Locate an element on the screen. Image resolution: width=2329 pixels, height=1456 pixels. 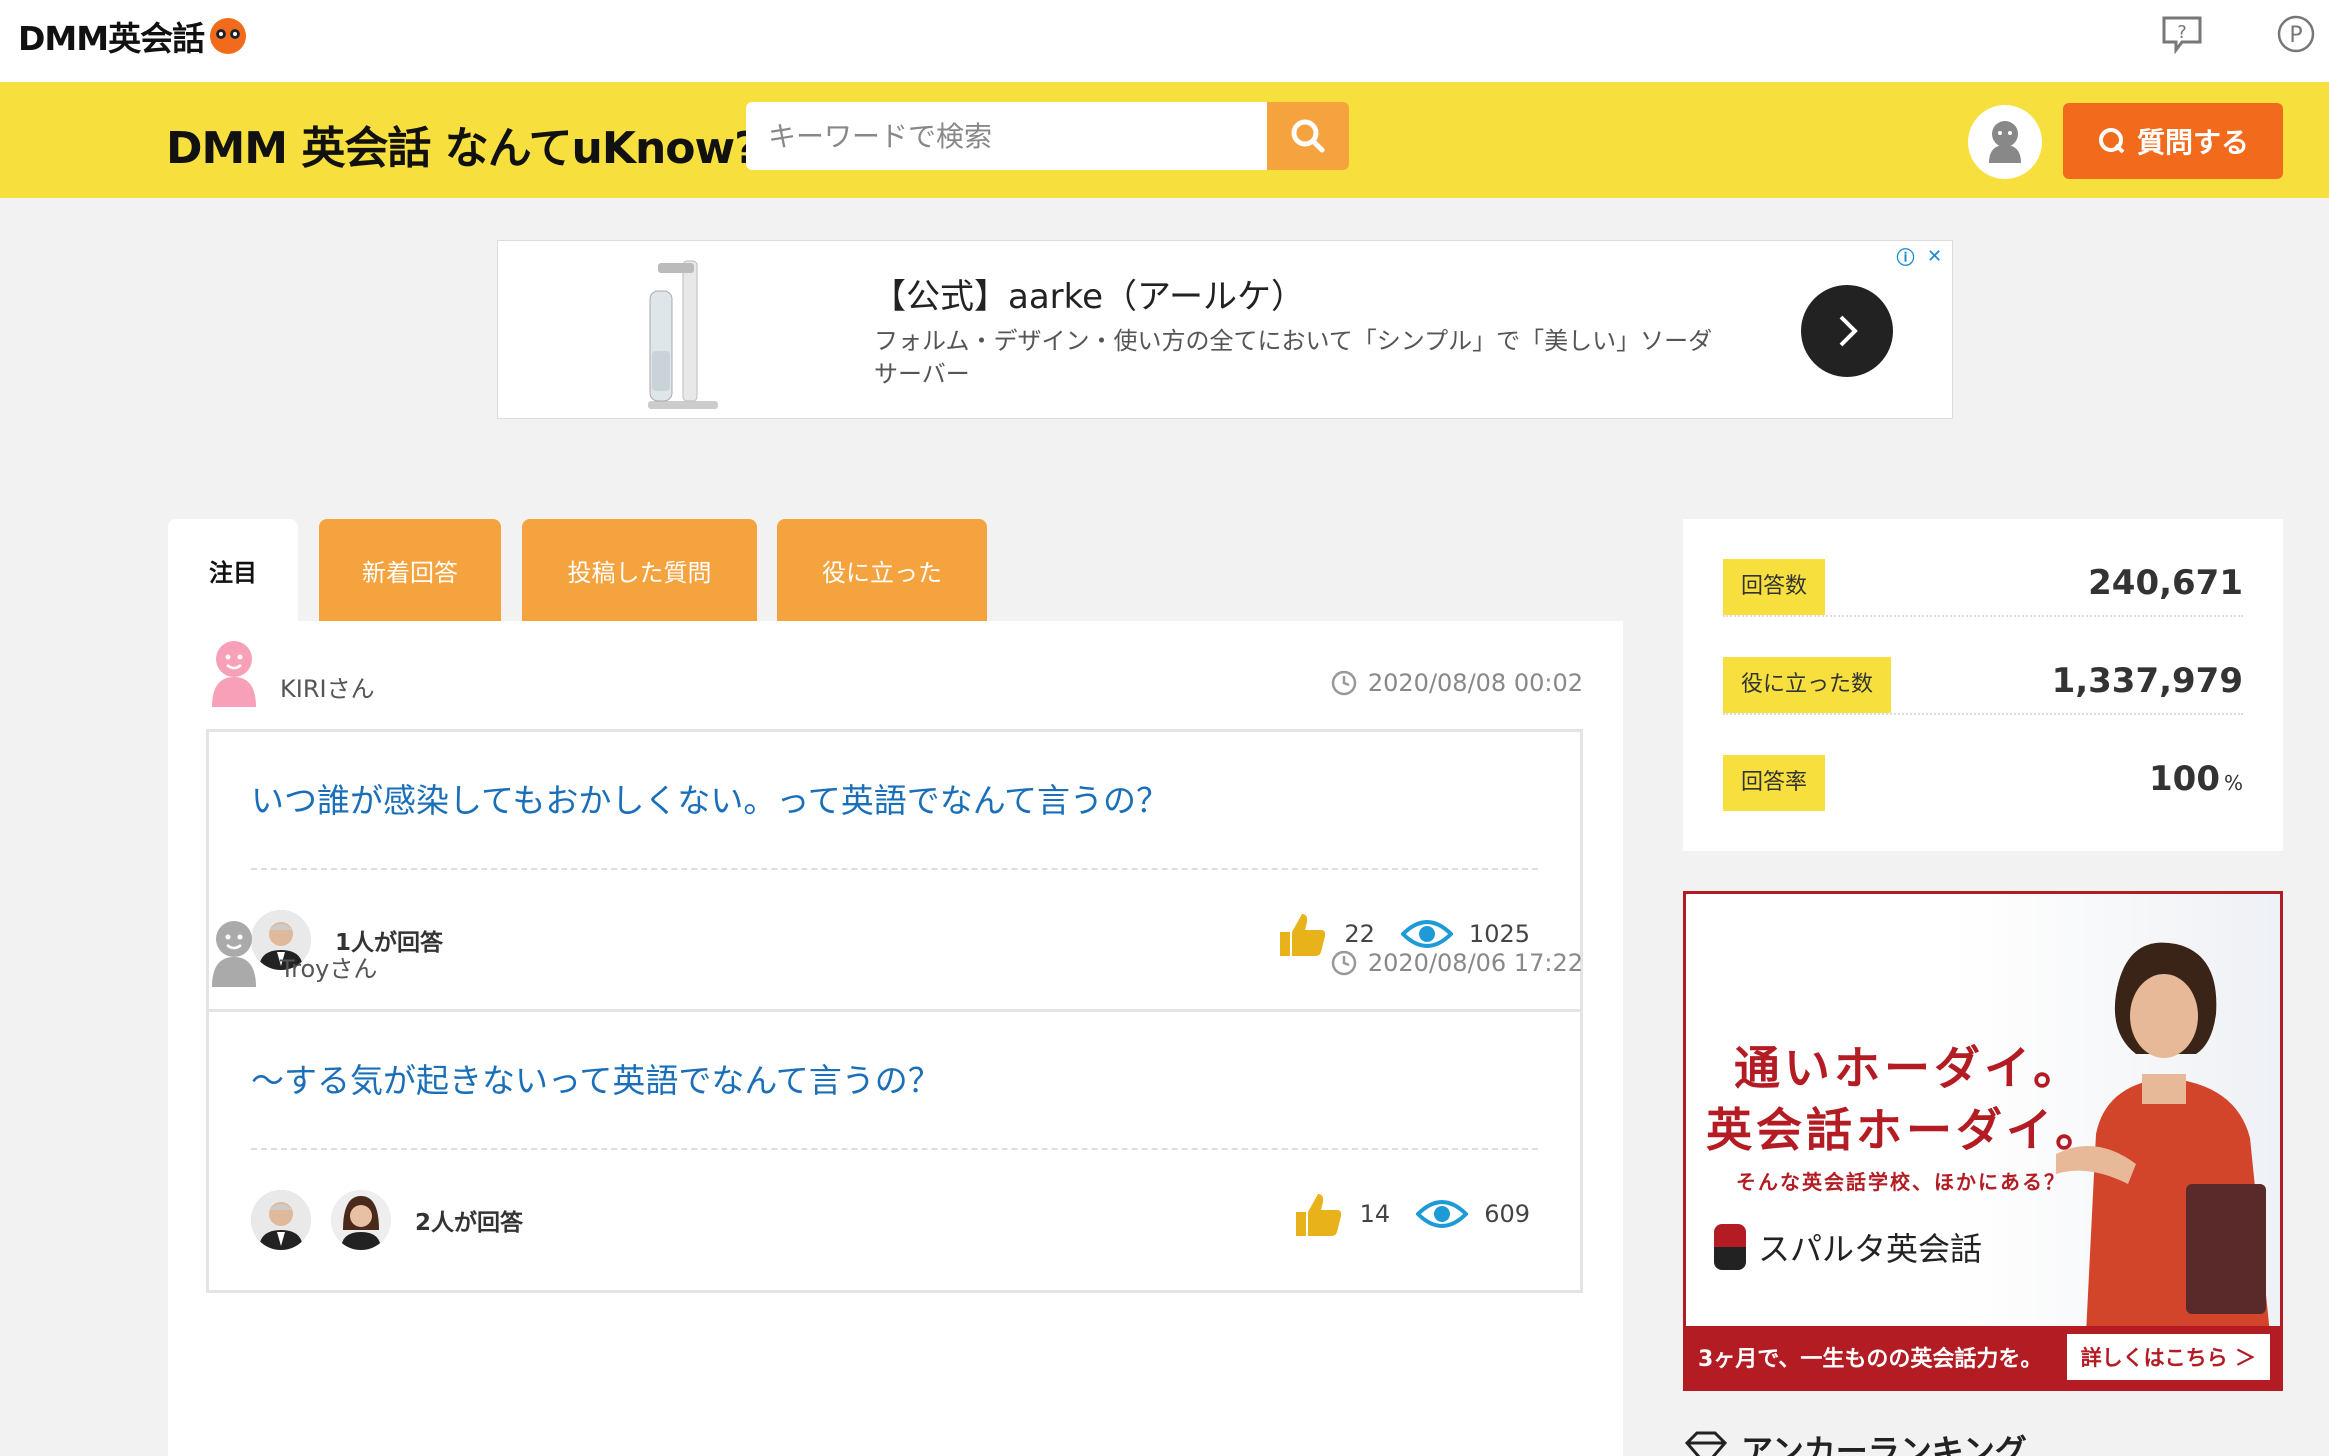
like-count: 14 is located at coordinates (1375, 1214).